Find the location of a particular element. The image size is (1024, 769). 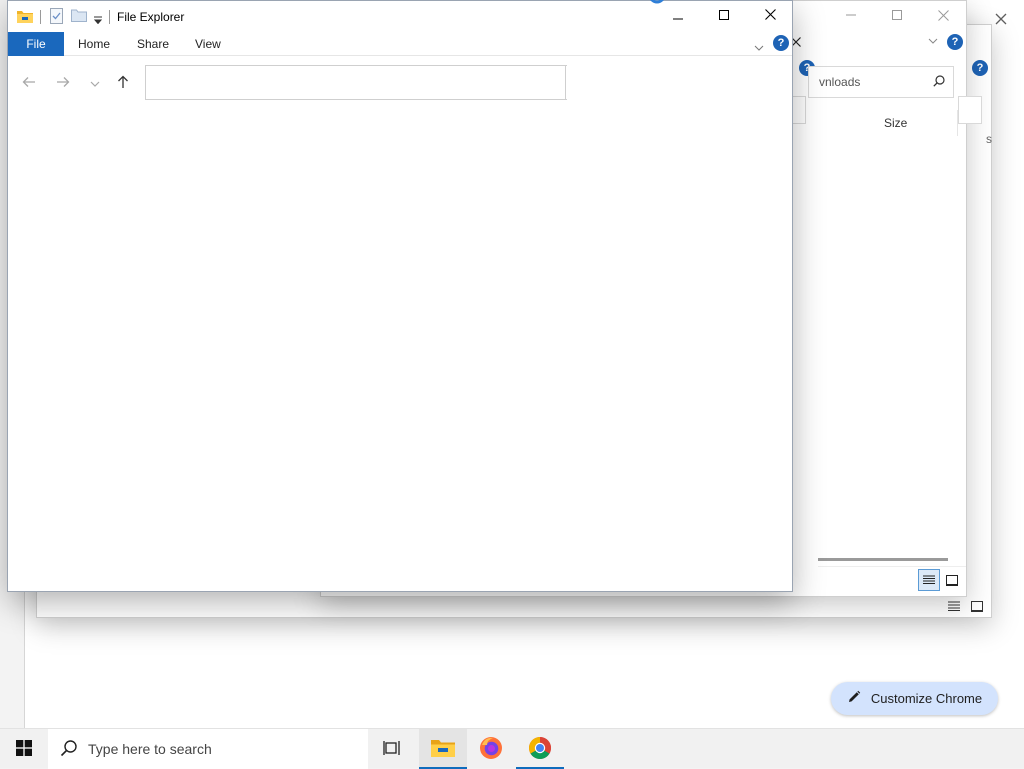

taskbar-firefox is located at coordinates (491, 749).